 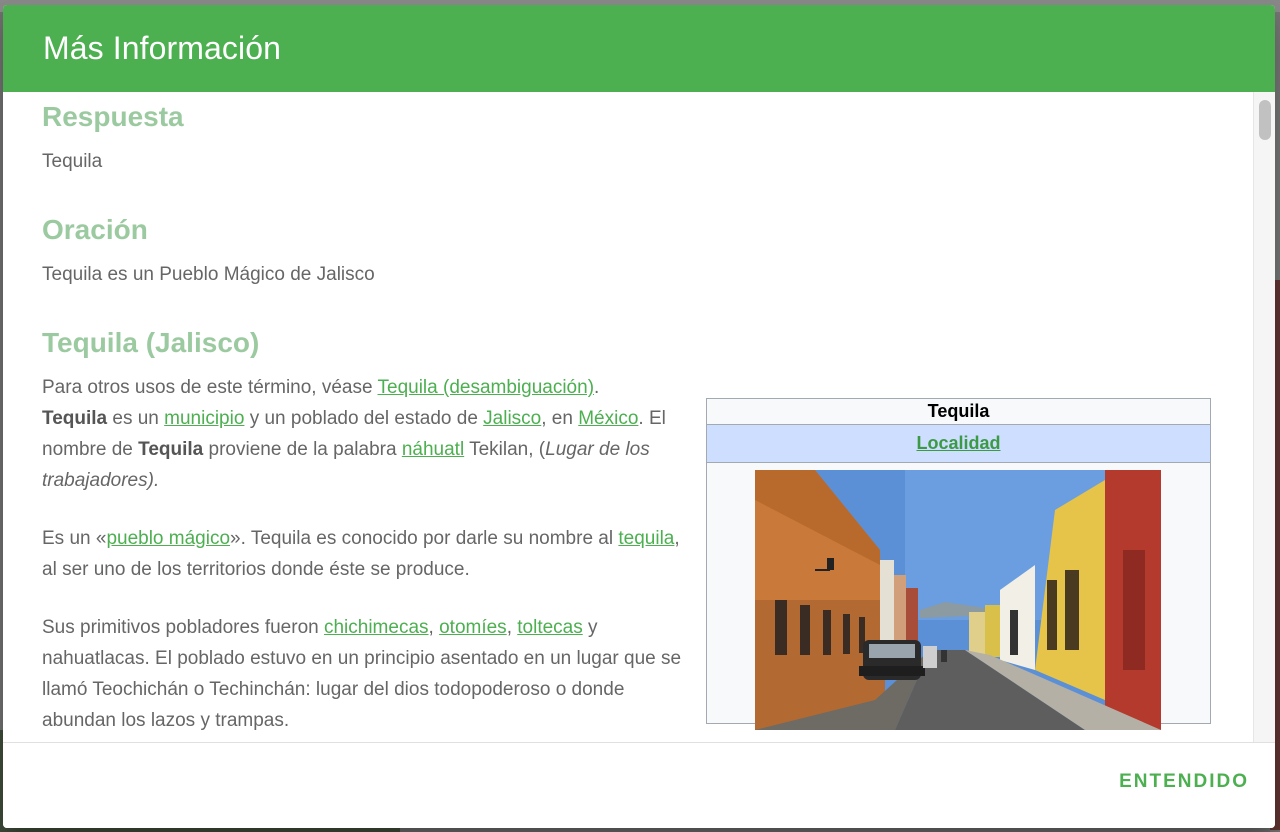 I want to click on text-run: Tekilan, (, so click(x=505, y=449).